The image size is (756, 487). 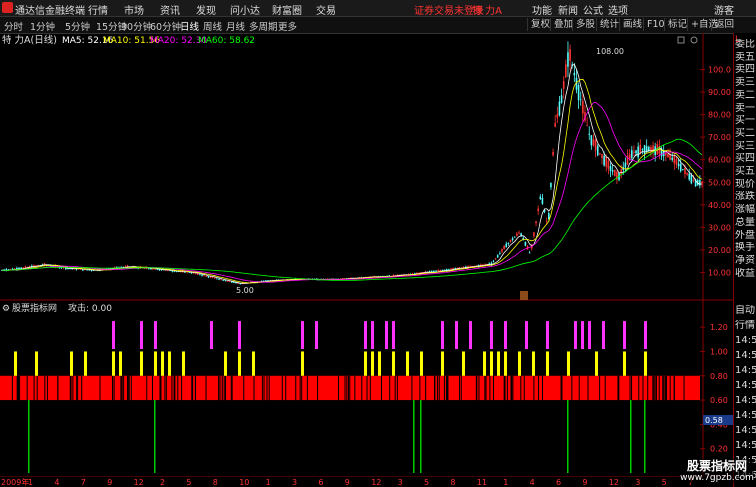 I want to click on sidebar-field: 涨跌, so click(x=745, y=197).